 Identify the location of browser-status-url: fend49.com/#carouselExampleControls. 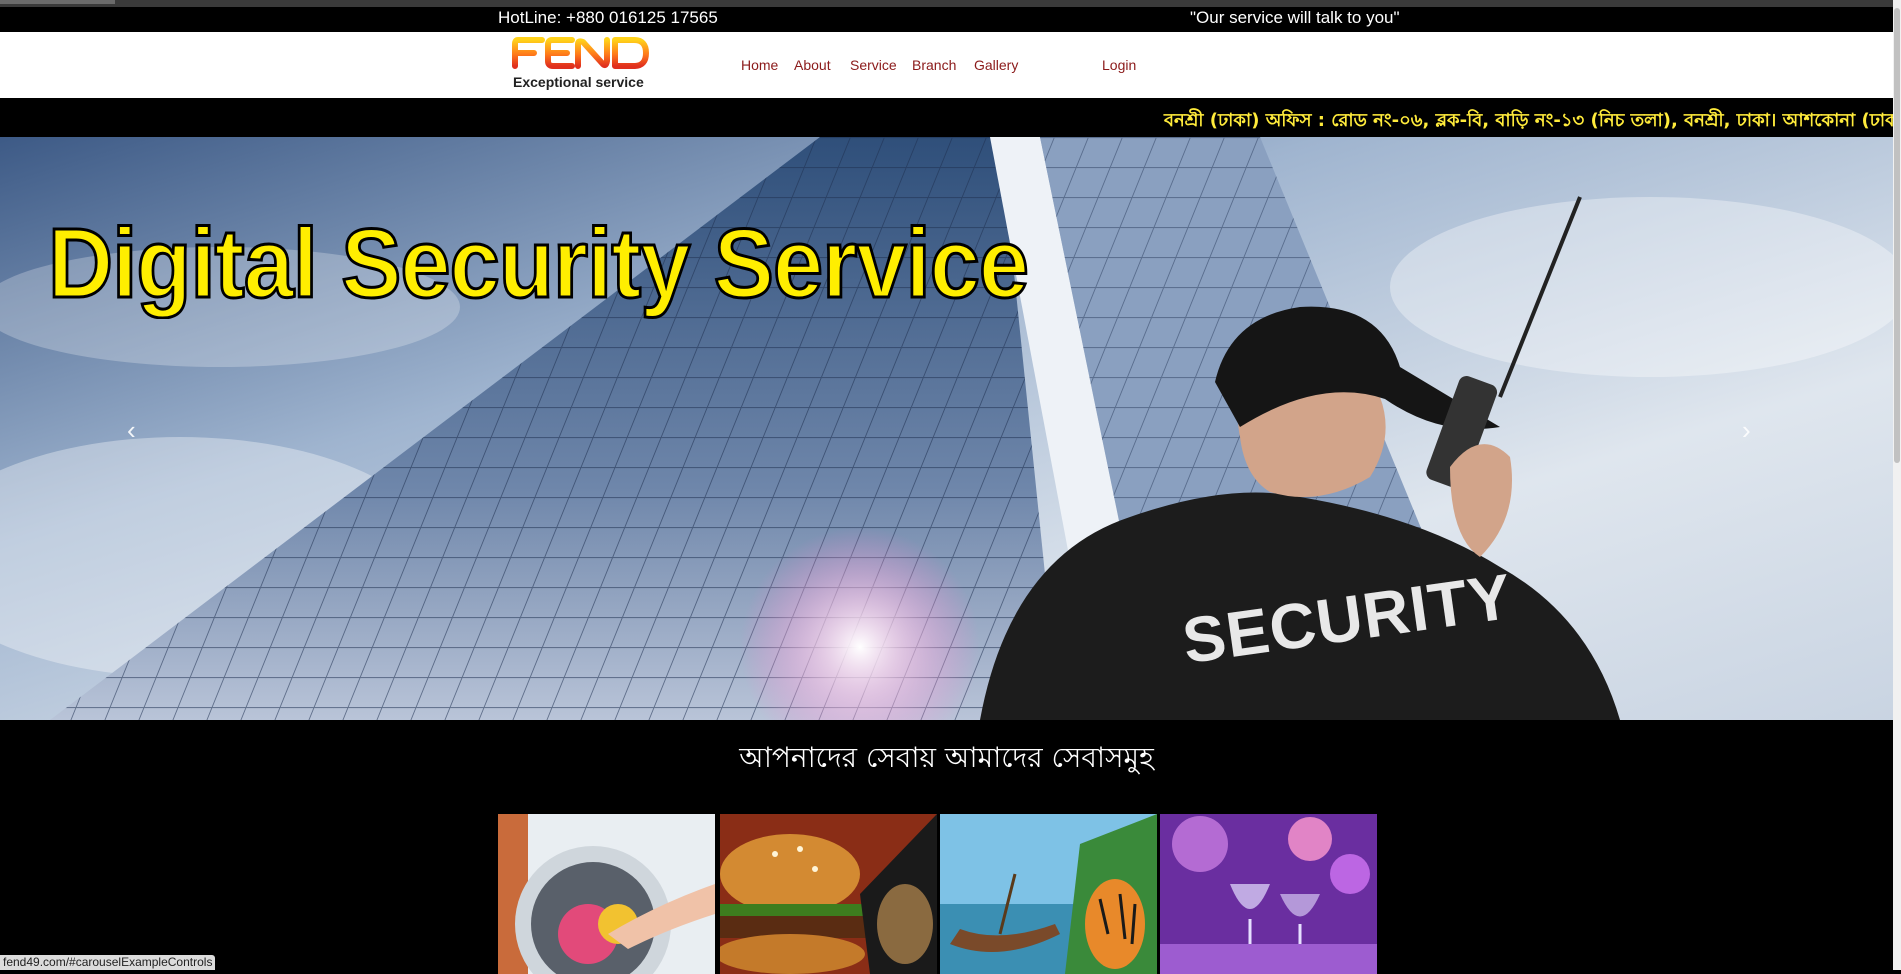
(108, 962).